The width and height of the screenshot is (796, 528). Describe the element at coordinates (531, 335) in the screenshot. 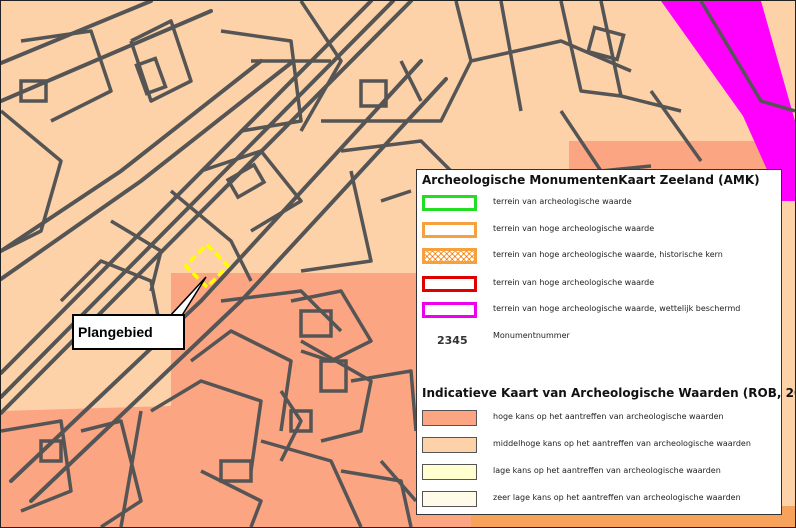

I see `legend-label: Monumentnummer` at that location.